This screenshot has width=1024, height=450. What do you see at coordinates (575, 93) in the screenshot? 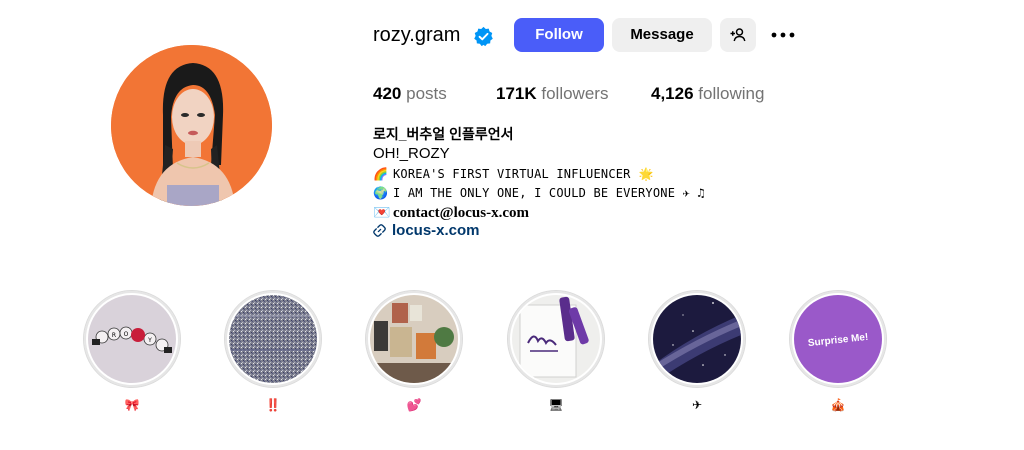
I see `followers-label: followers` at bounding box center [575, 93].